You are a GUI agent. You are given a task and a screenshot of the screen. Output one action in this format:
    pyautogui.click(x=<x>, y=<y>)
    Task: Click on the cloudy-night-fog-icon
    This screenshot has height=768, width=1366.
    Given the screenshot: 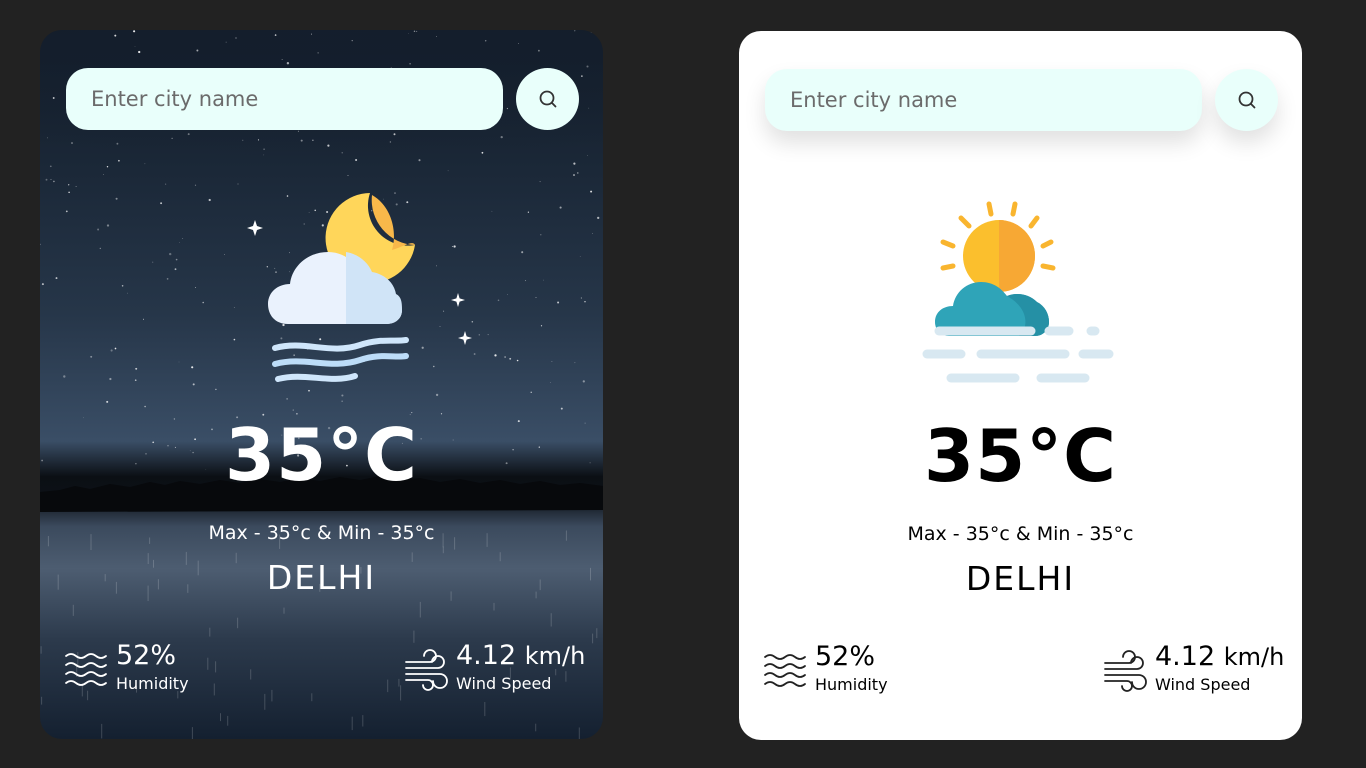 What is the action you would take?
    pyautogui.click(x=331, y=287)
    